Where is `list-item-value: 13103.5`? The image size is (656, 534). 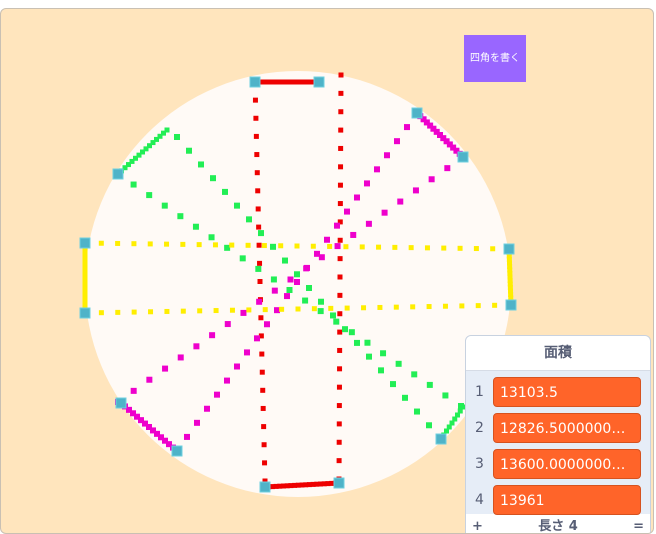 list-item-value: 13103.5 is located at coordinates (567, 392).